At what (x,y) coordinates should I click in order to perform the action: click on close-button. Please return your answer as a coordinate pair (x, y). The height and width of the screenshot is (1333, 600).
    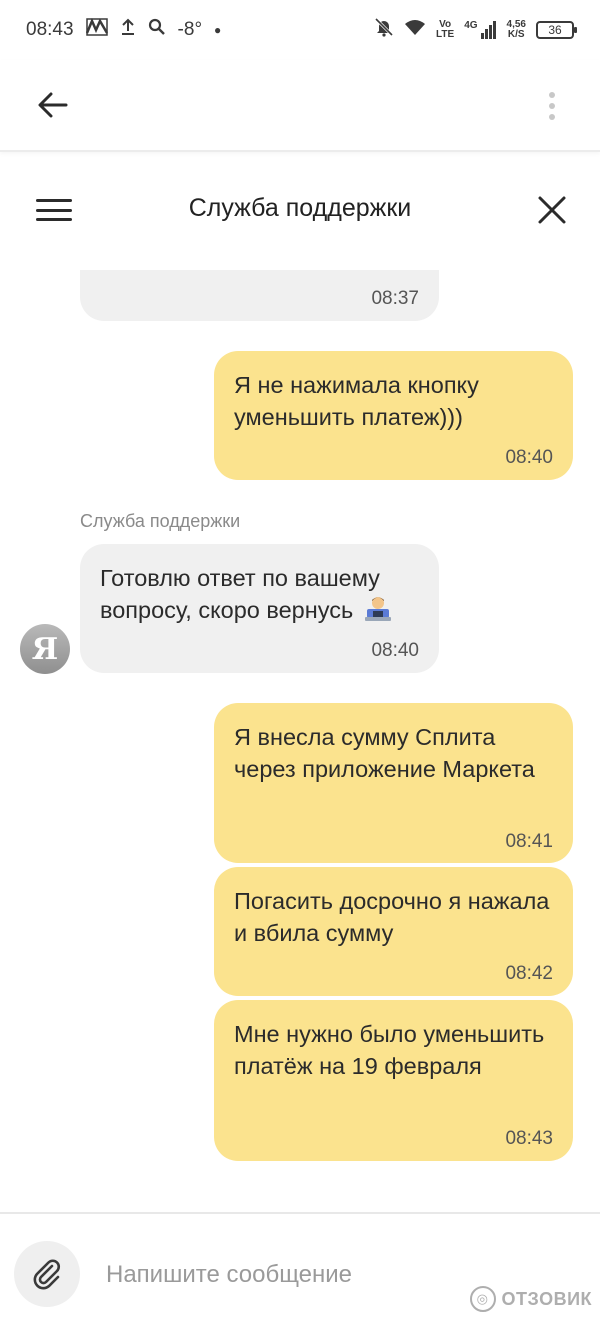
    Looking at the image, I should click on (552, 210).